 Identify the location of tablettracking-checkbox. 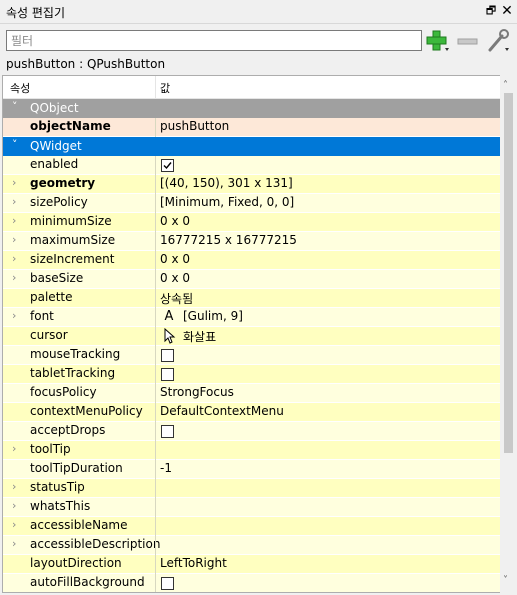
(167, 374).